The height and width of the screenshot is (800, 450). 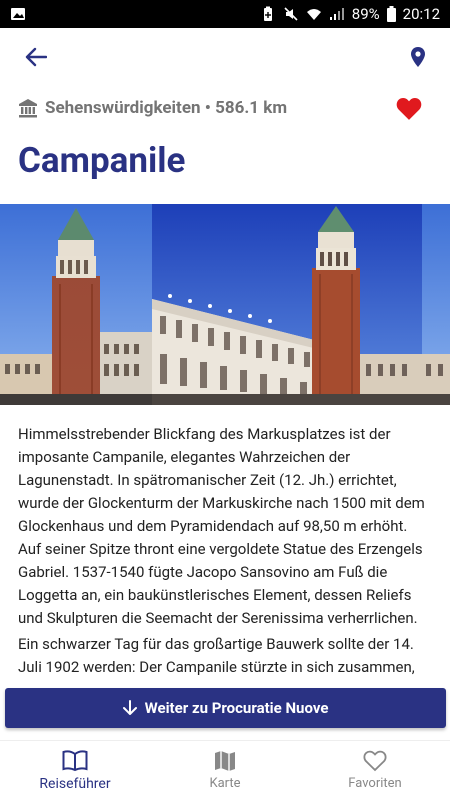 What do you see at coordinates (225, 14) in the screenshot?
I see `status-bar: 89% 20:12` at bounding box center [225, 14].